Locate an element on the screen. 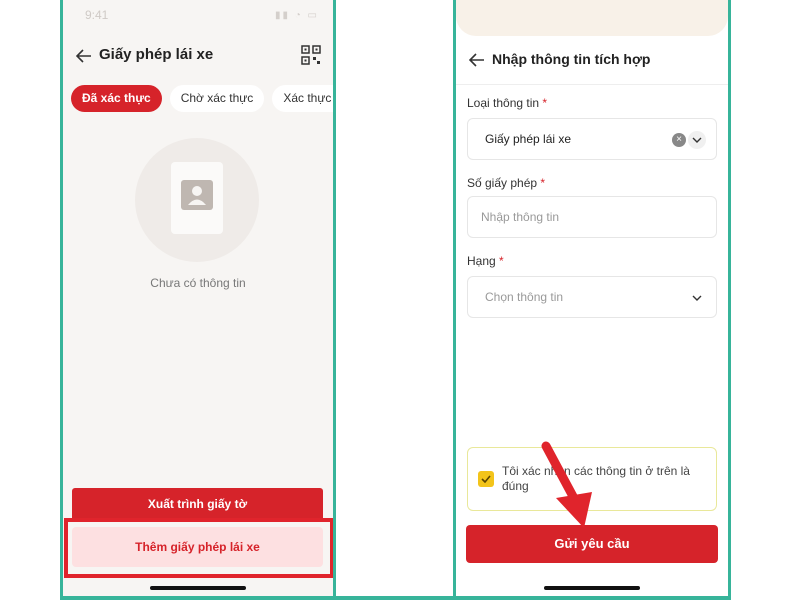  submit-request-button: Gửi yêu cầu is located at coordinates (592, 544).